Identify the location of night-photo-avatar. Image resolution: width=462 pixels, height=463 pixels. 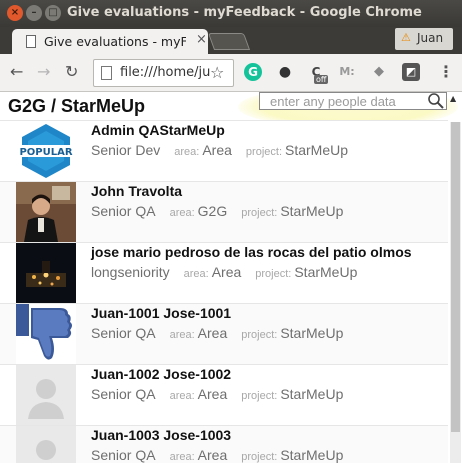
(46, 273).